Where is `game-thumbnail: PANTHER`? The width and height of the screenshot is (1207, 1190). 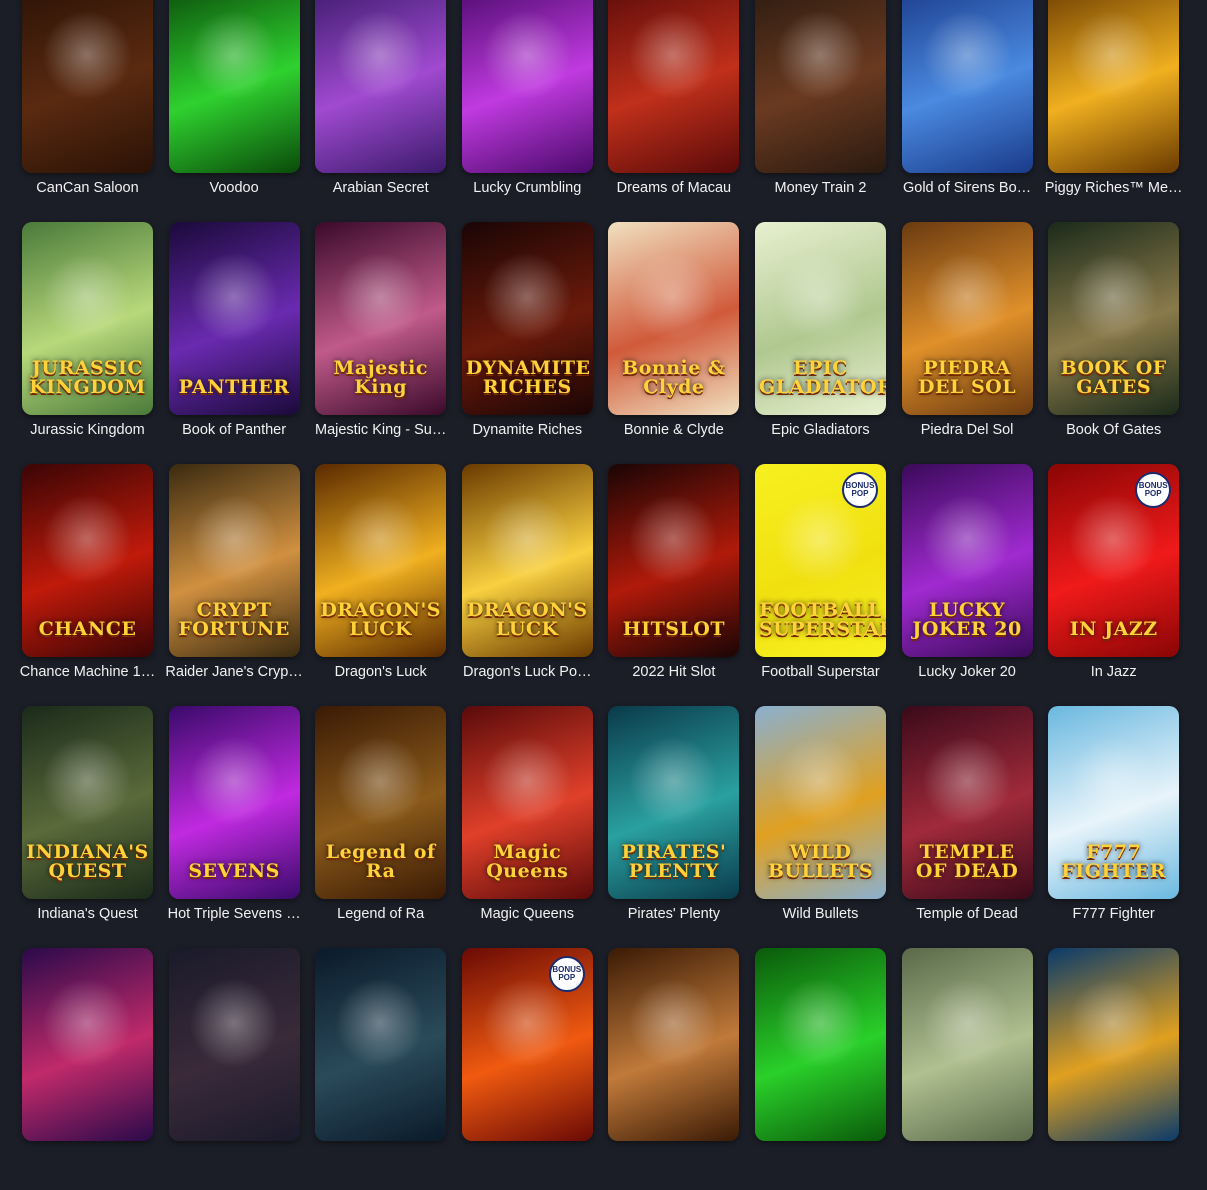
game-thumbnail: PANTHER is located at coordinates (234, 318).